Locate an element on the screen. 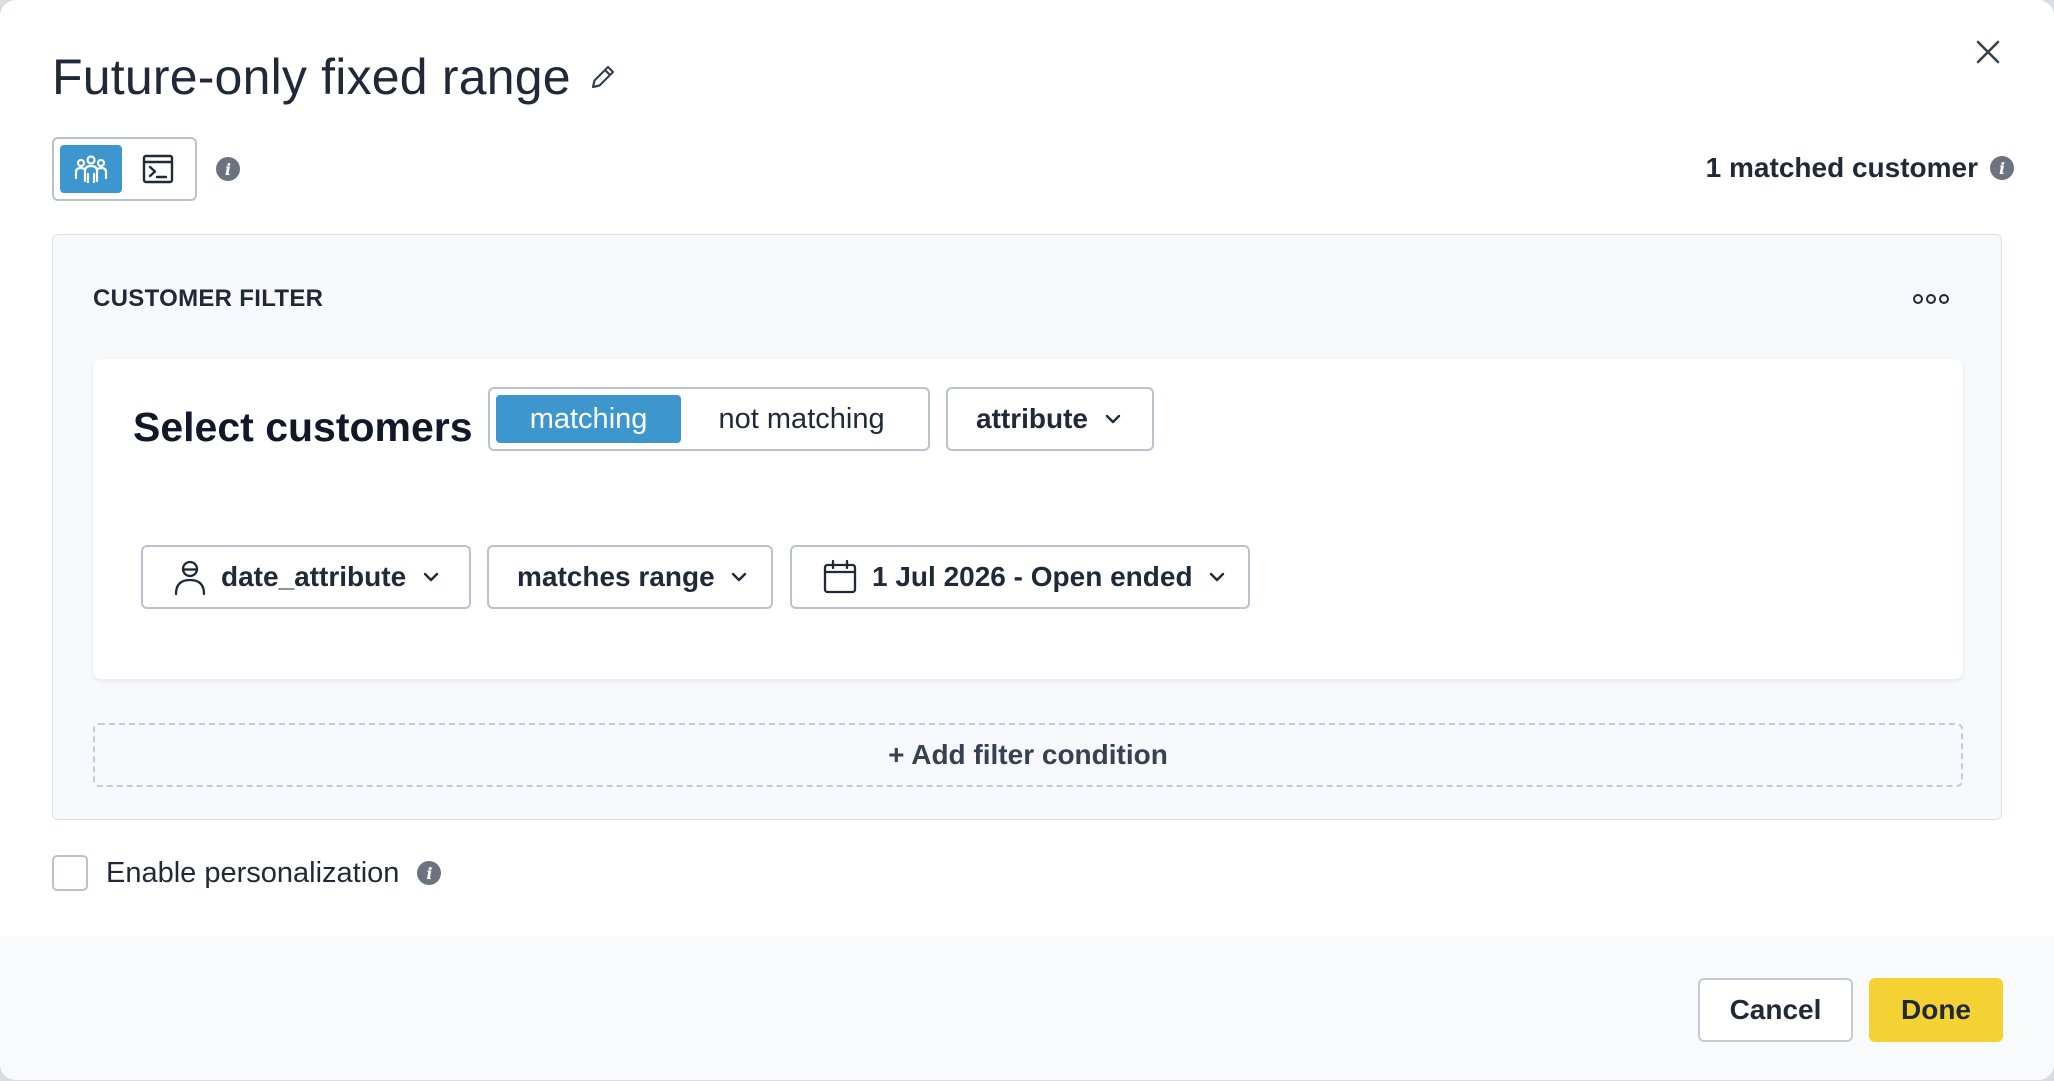  personalization-checkbox is located at coordinates (70, 873).